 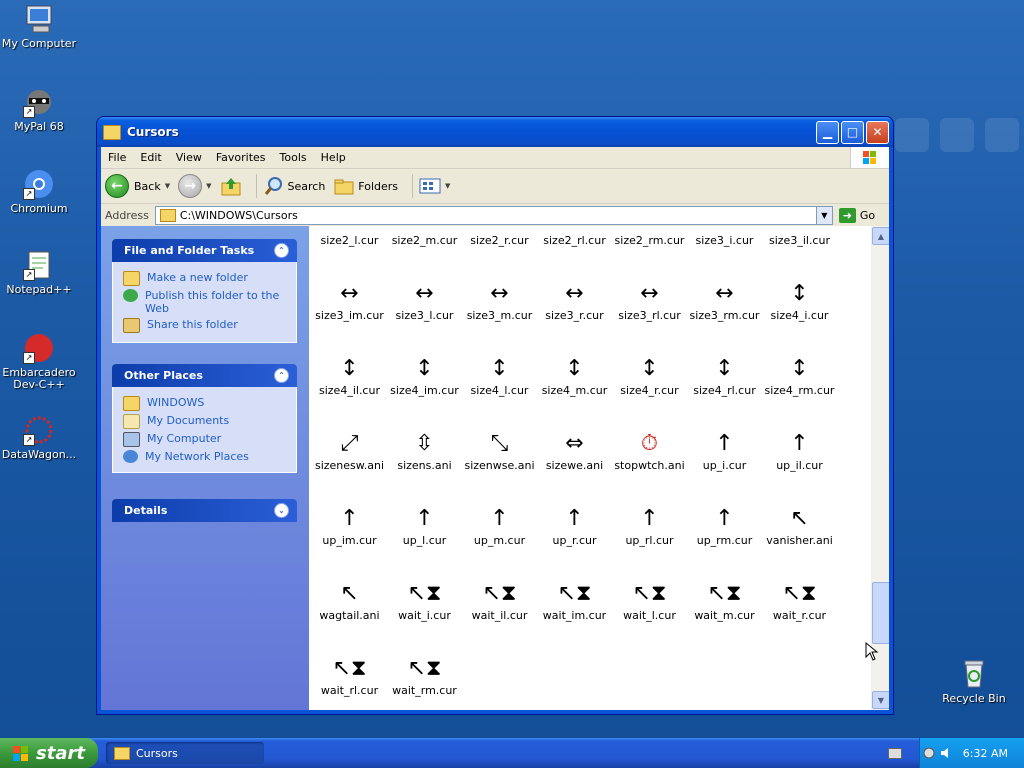 I want to click on details-panel: Details ⌄, so click(x=204, y=510).